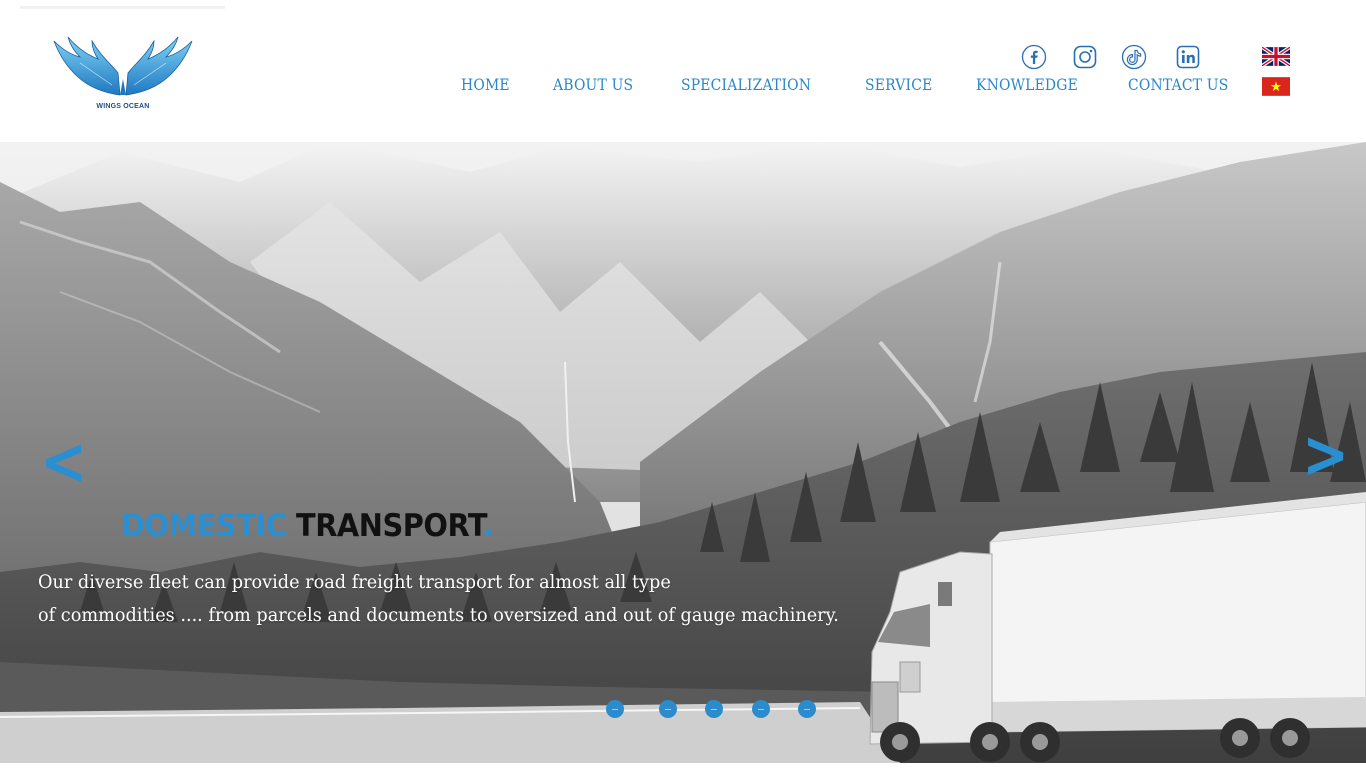 The width and height of the screenshot is (1366, 768). What do you see at coordinates (683, 765) in the screenshot?
I see `page-bottom-edge` at bounding box center [683, 765].